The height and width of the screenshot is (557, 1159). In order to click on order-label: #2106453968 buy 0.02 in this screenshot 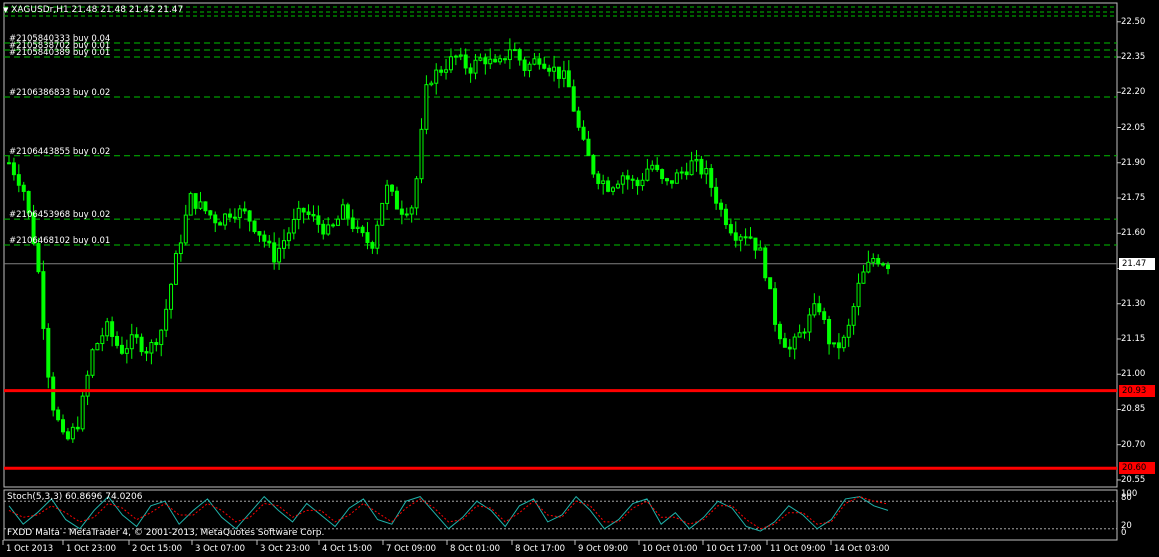, I will do `click(59, 215)`.